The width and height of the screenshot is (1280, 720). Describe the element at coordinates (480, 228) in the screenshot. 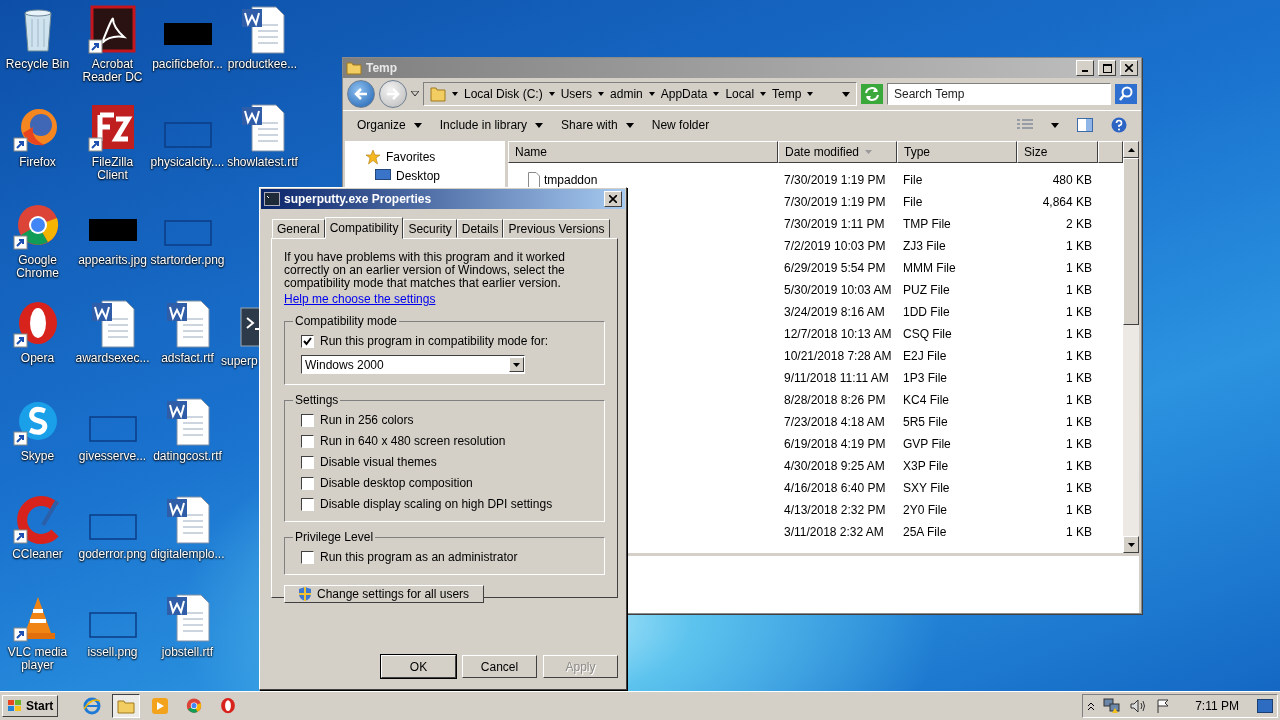

I see `tab: Details` at that location.